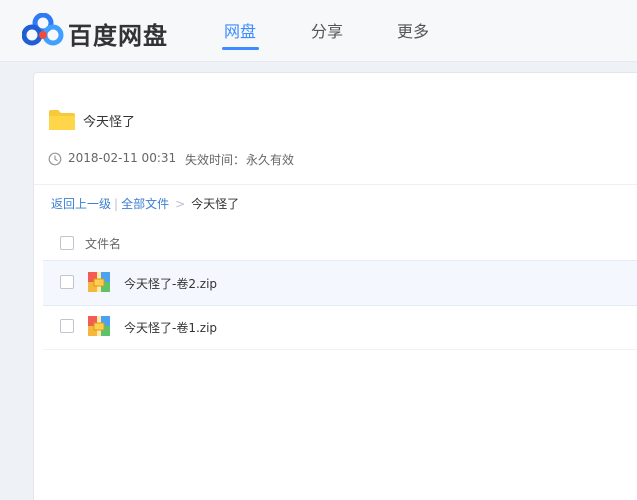  Describe the element at coordinates (103, 243) in the screenshot. I see `column-header-filename: 文件名` at that location.